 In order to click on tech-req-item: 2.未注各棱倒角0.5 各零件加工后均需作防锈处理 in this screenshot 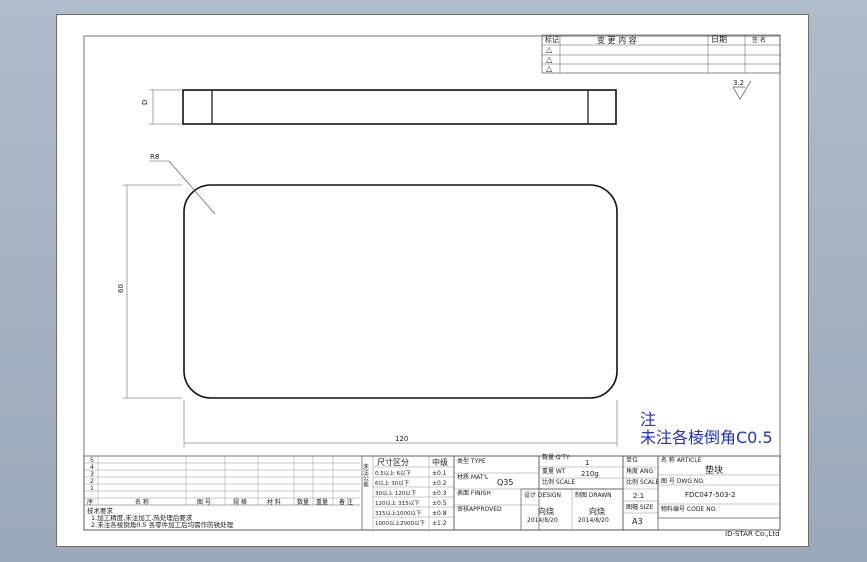, I will do `click(162, 524)`.